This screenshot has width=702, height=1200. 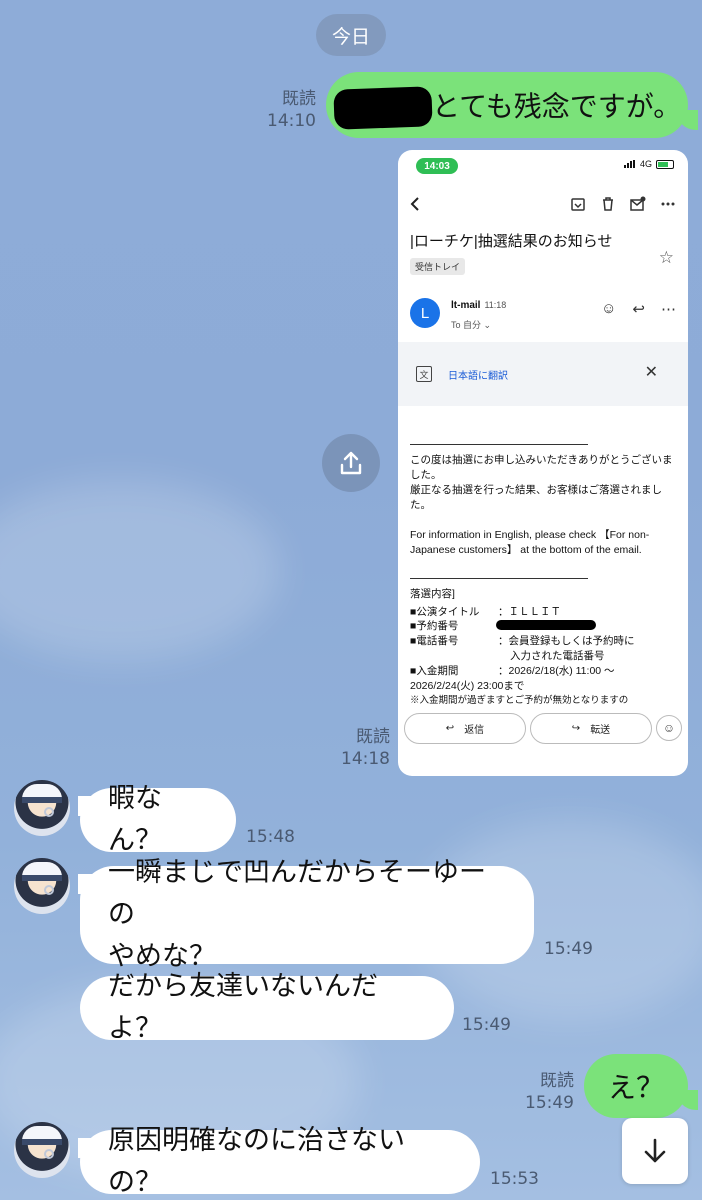 I want to click on reply-bar: ↩ 返信 ↪ 転送 ☺, so click(x=543, y=728).